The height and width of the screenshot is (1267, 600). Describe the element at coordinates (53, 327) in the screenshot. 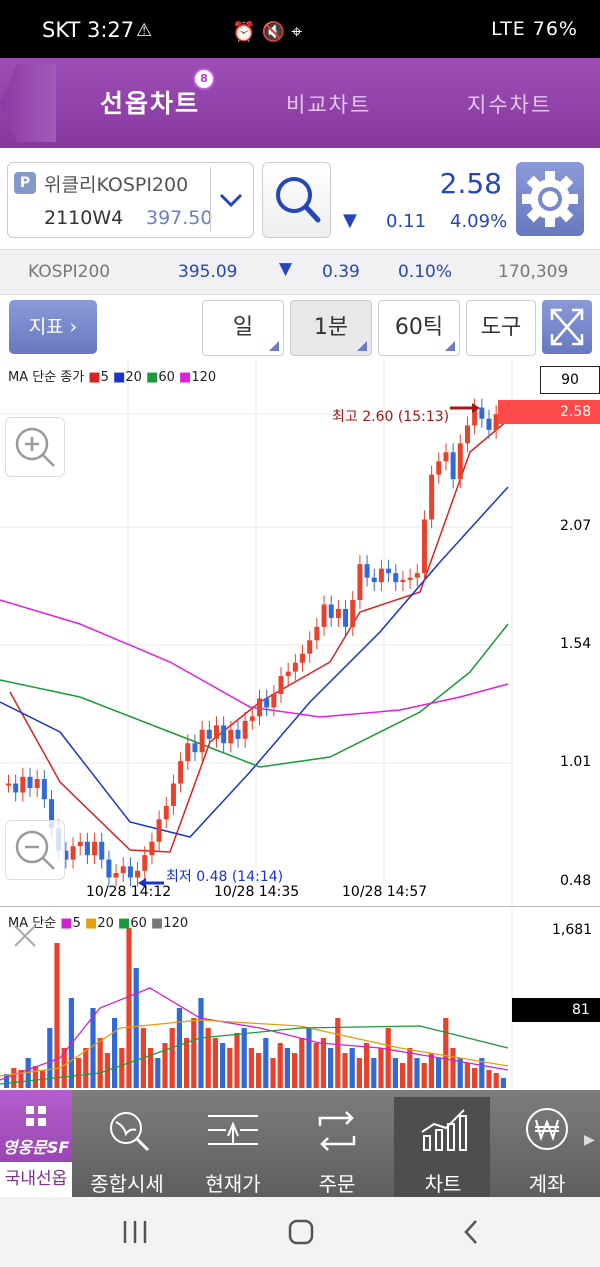

I see `indicator-button: 지표 ›` at that location.